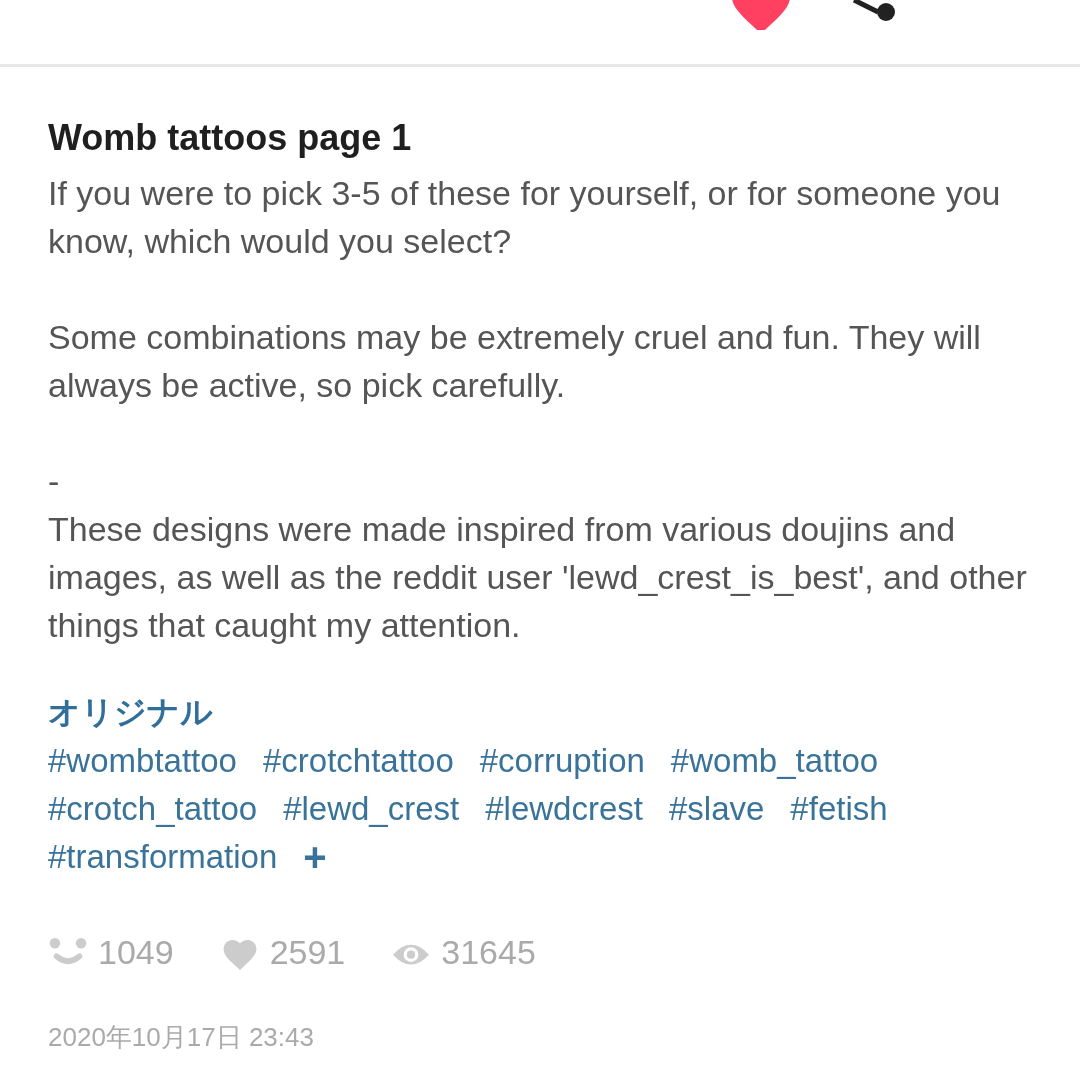  Describe the element at coordinates (488, 952) in the screenshot. I see `stat-count: 31645` at that location.